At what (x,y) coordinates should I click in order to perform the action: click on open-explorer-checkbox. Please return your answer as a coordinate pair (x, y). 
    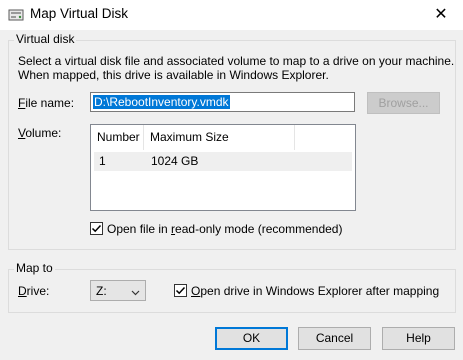
    Looking at the image, I should click on (180, 290).